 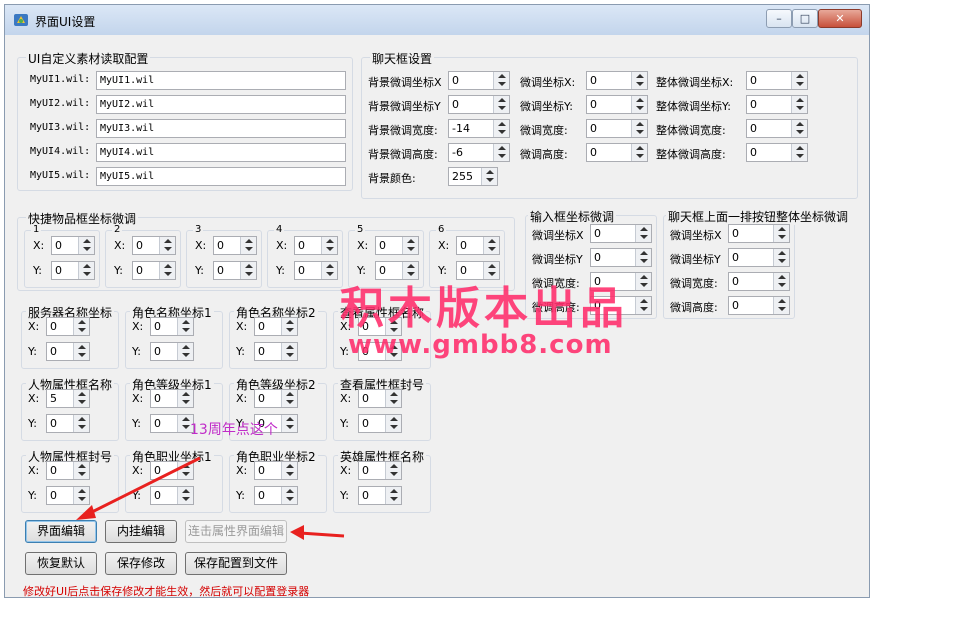 I want to click on arrow-to-attr-edit, so click(x=317, y=532).